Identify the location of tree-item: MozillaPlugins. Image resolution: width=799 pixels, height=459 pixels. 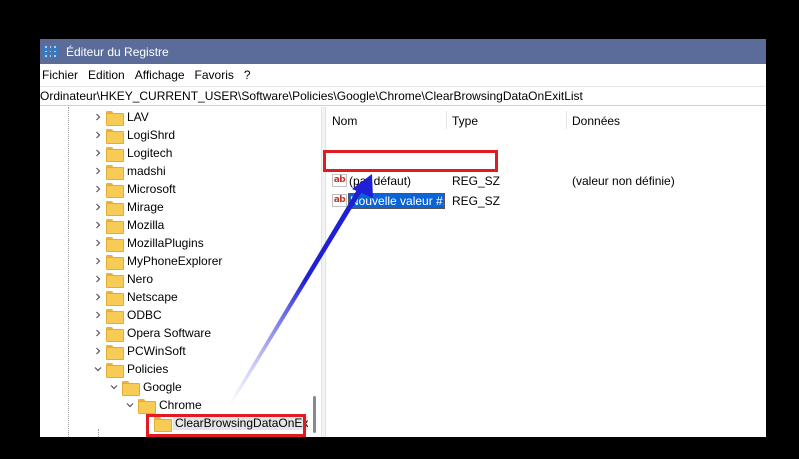
(149, 243).